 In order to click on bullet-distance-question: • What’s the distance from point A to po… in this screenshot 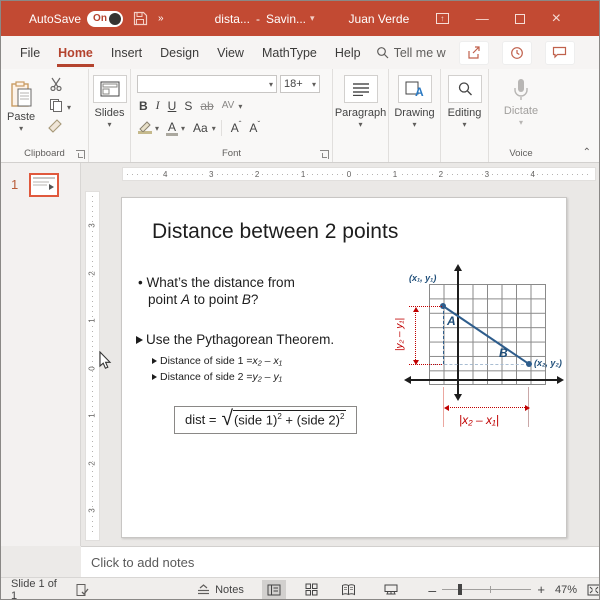, I will do `click(216, 291)`.